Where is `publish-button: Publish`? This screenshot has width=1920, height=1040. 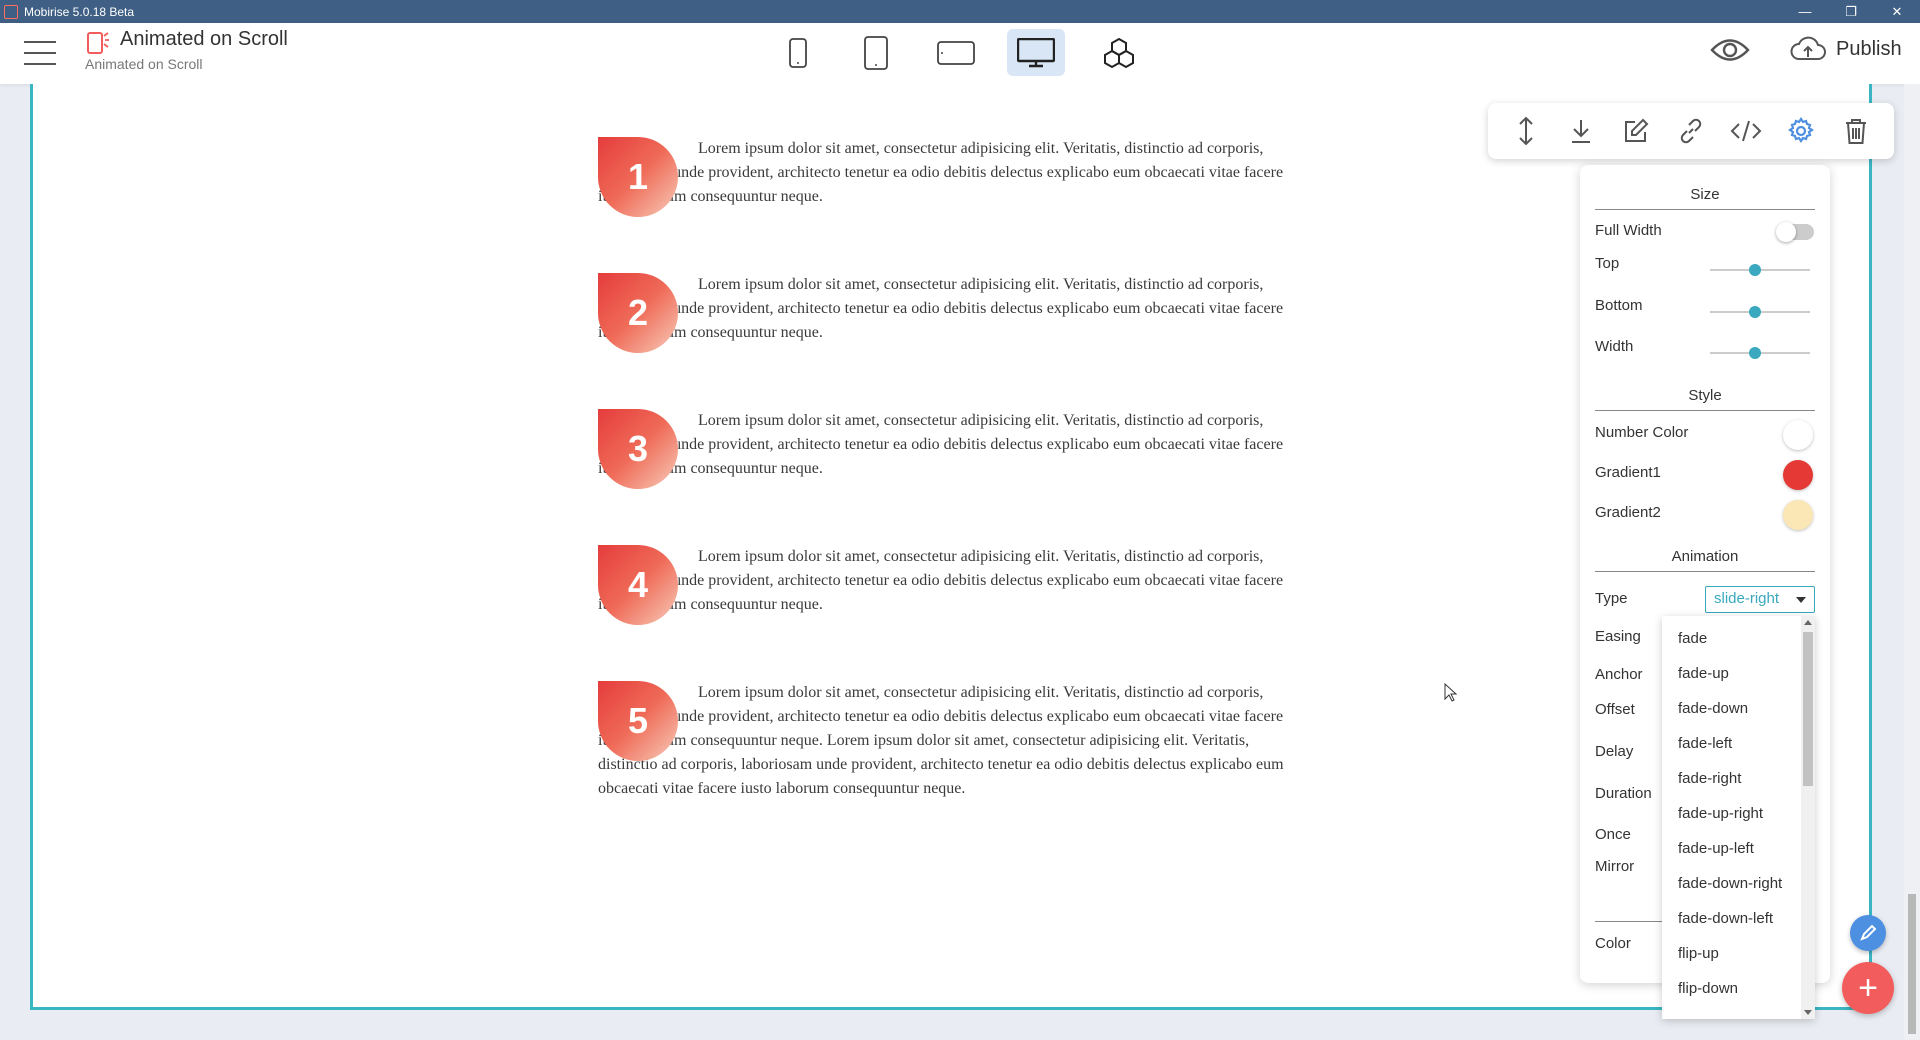
publish-button: Publish is located at coordinates (1846, 49).